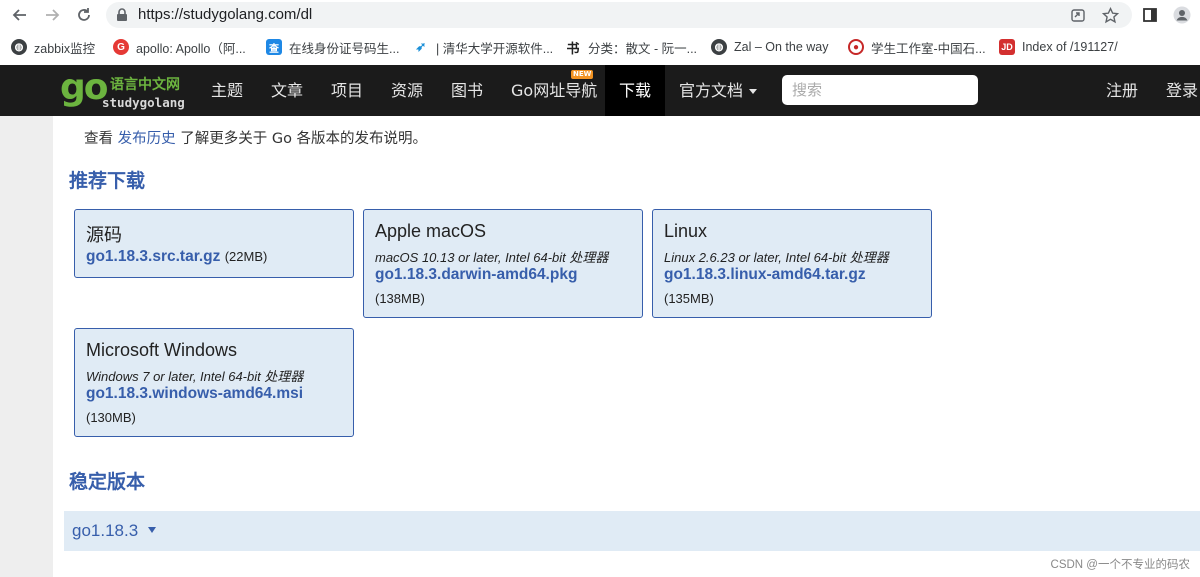  What do you see at coordinates (104, 235) in the screenshot?
I see `card-title: 源码` at bounding box center [104, 235].